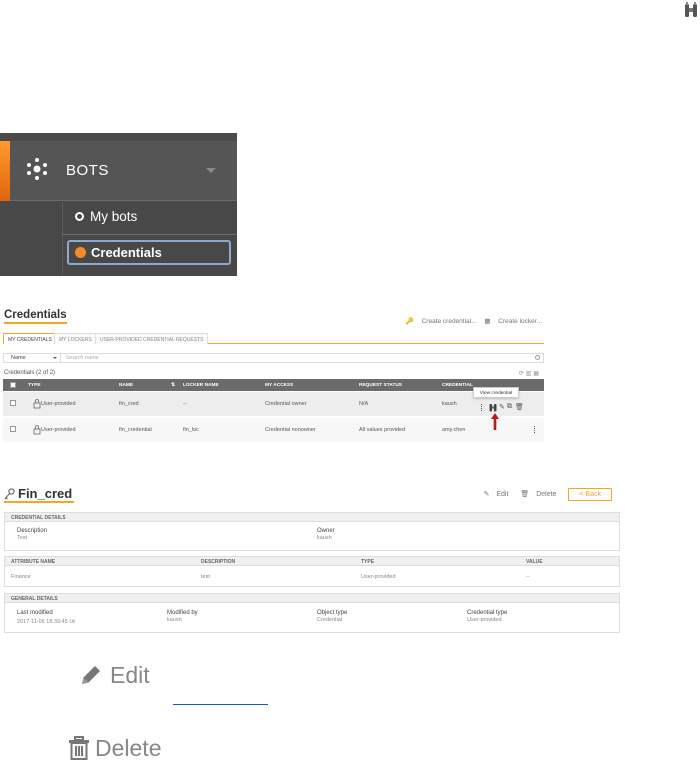  What do you see at coordinates (152, 338) in the screenshot?
I see `tab-user-provided-requests: USER-PROVIDED CREDENTIAL REQUESTS` at bounding box center [152, 338].